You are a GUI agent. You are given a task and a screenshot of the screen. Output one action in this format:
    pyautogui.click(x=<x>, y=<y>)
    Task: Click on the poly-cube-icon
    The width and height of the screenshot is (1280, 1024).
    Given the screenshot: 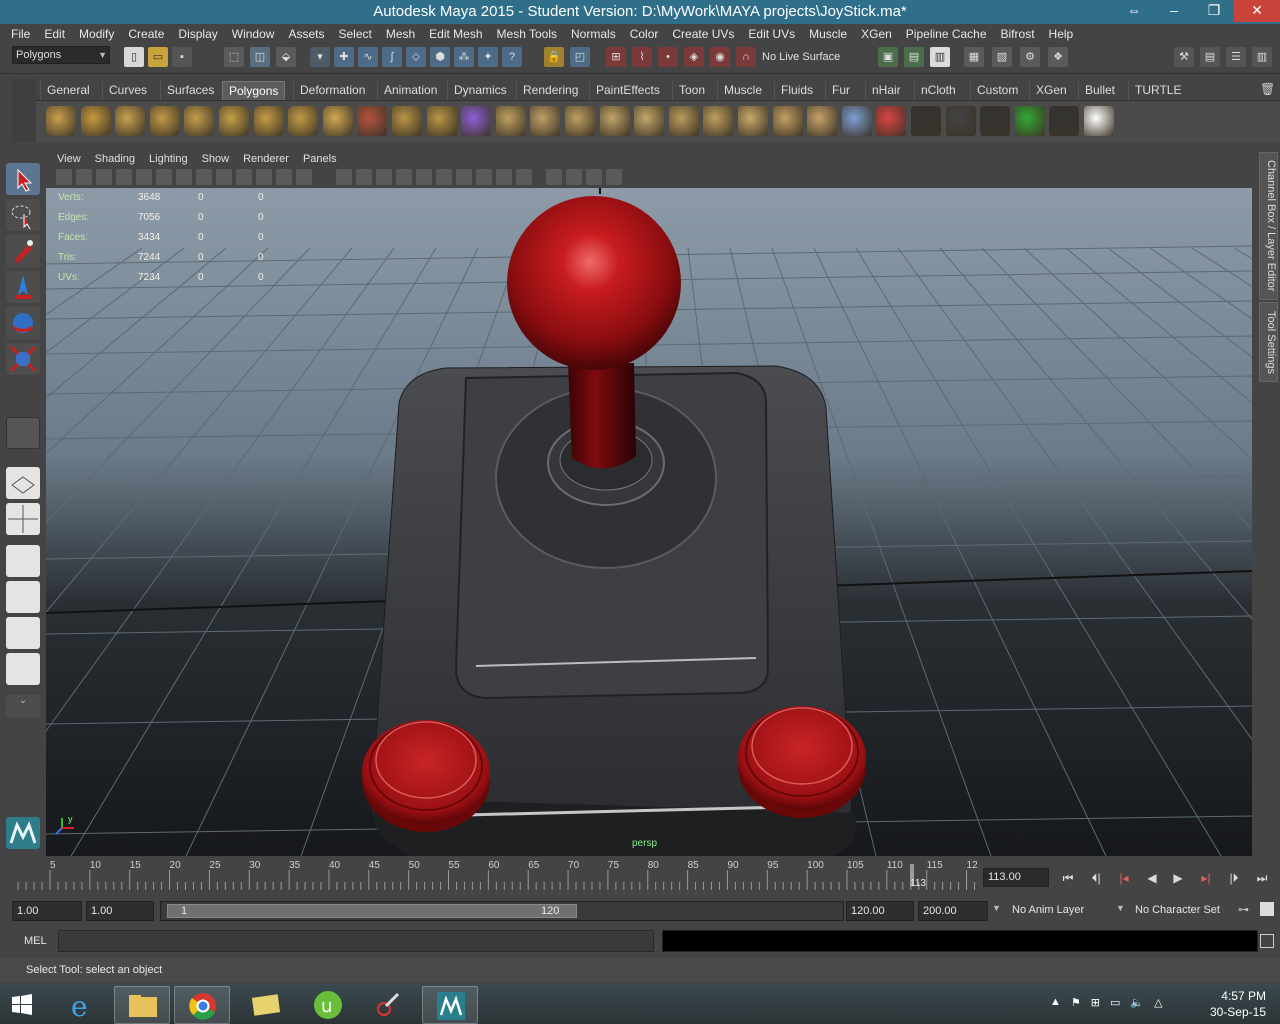 What is the action you would take?
    pyautogui.click(x=95, y=121)
    